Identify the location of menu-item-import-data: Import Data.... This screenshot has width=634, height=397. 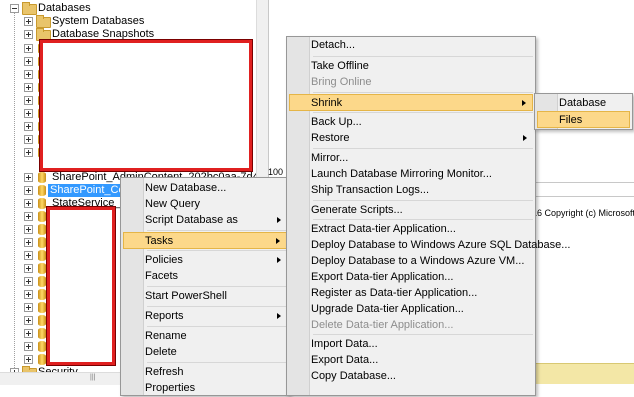
(411, 344).